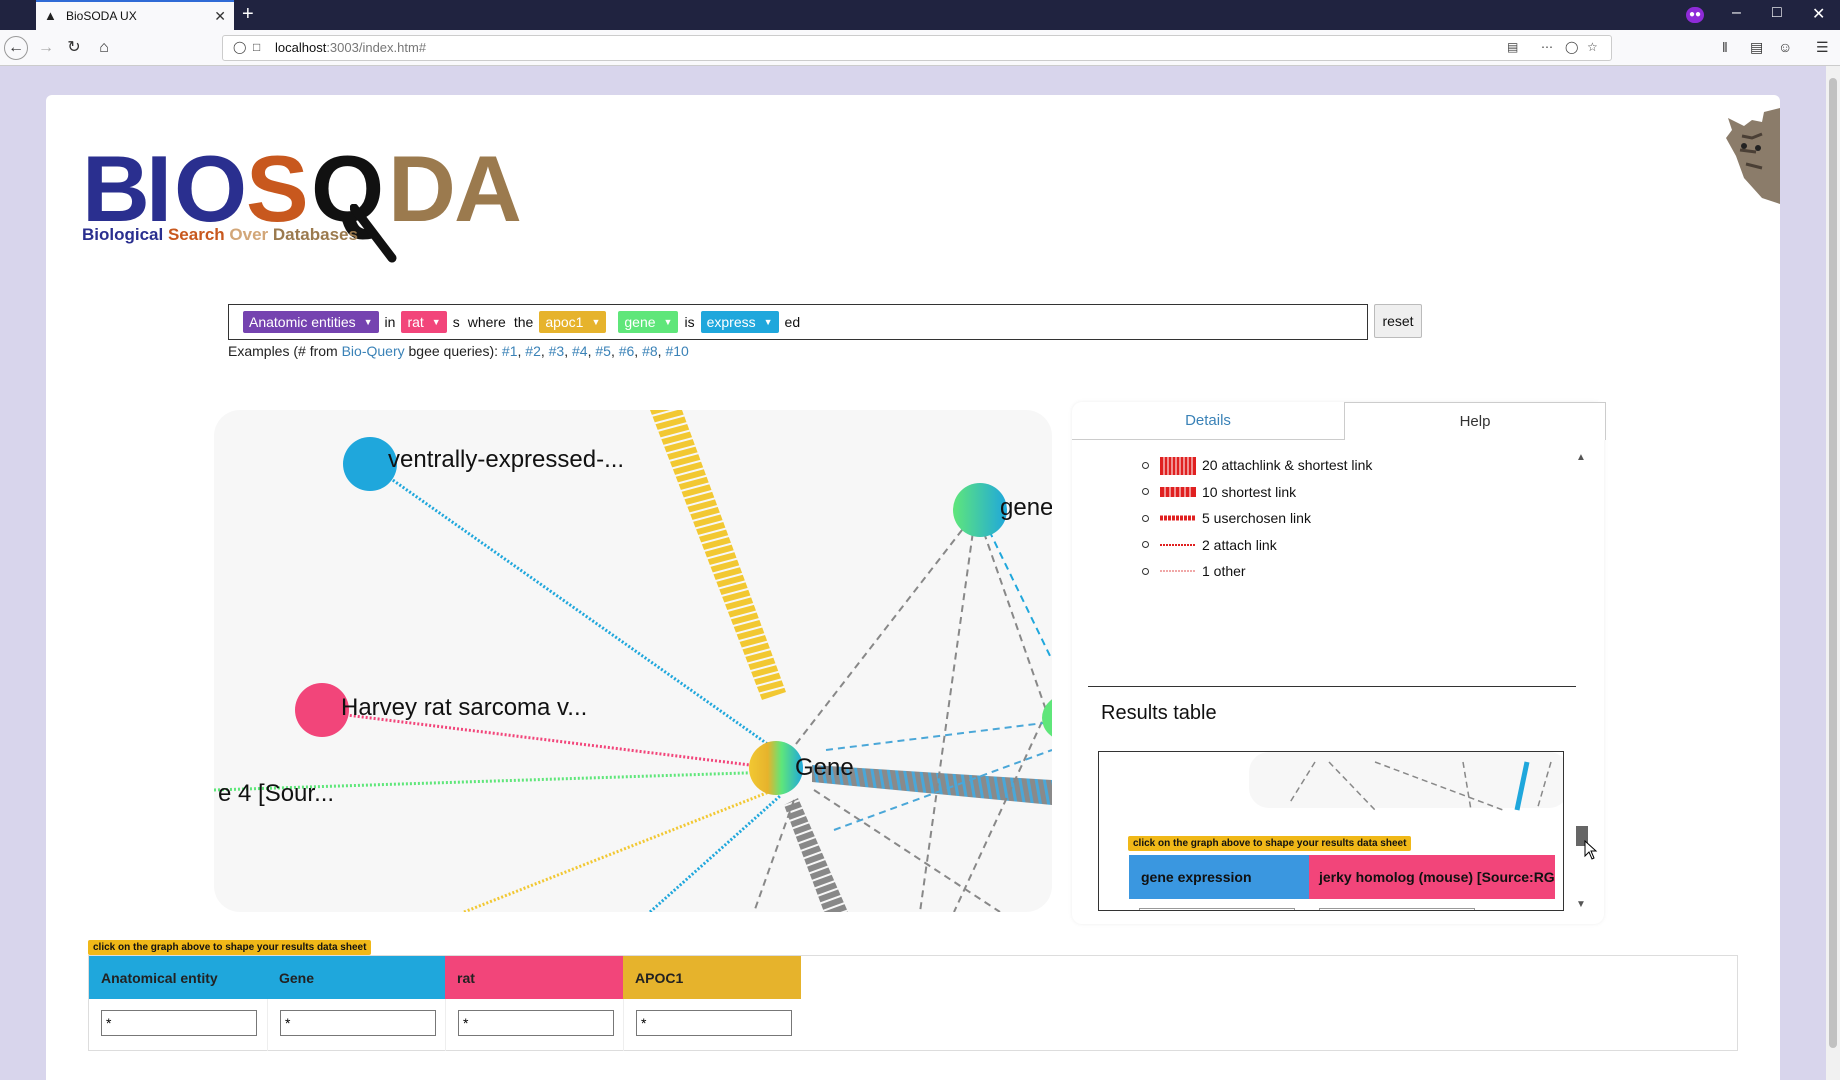 Image resolution: width=1840 pixels, height=1080 pixels. What do you see at coordinates (1208, 439) in the screenshot?
I see `tab-underline` at bounding box center [1208, 439].